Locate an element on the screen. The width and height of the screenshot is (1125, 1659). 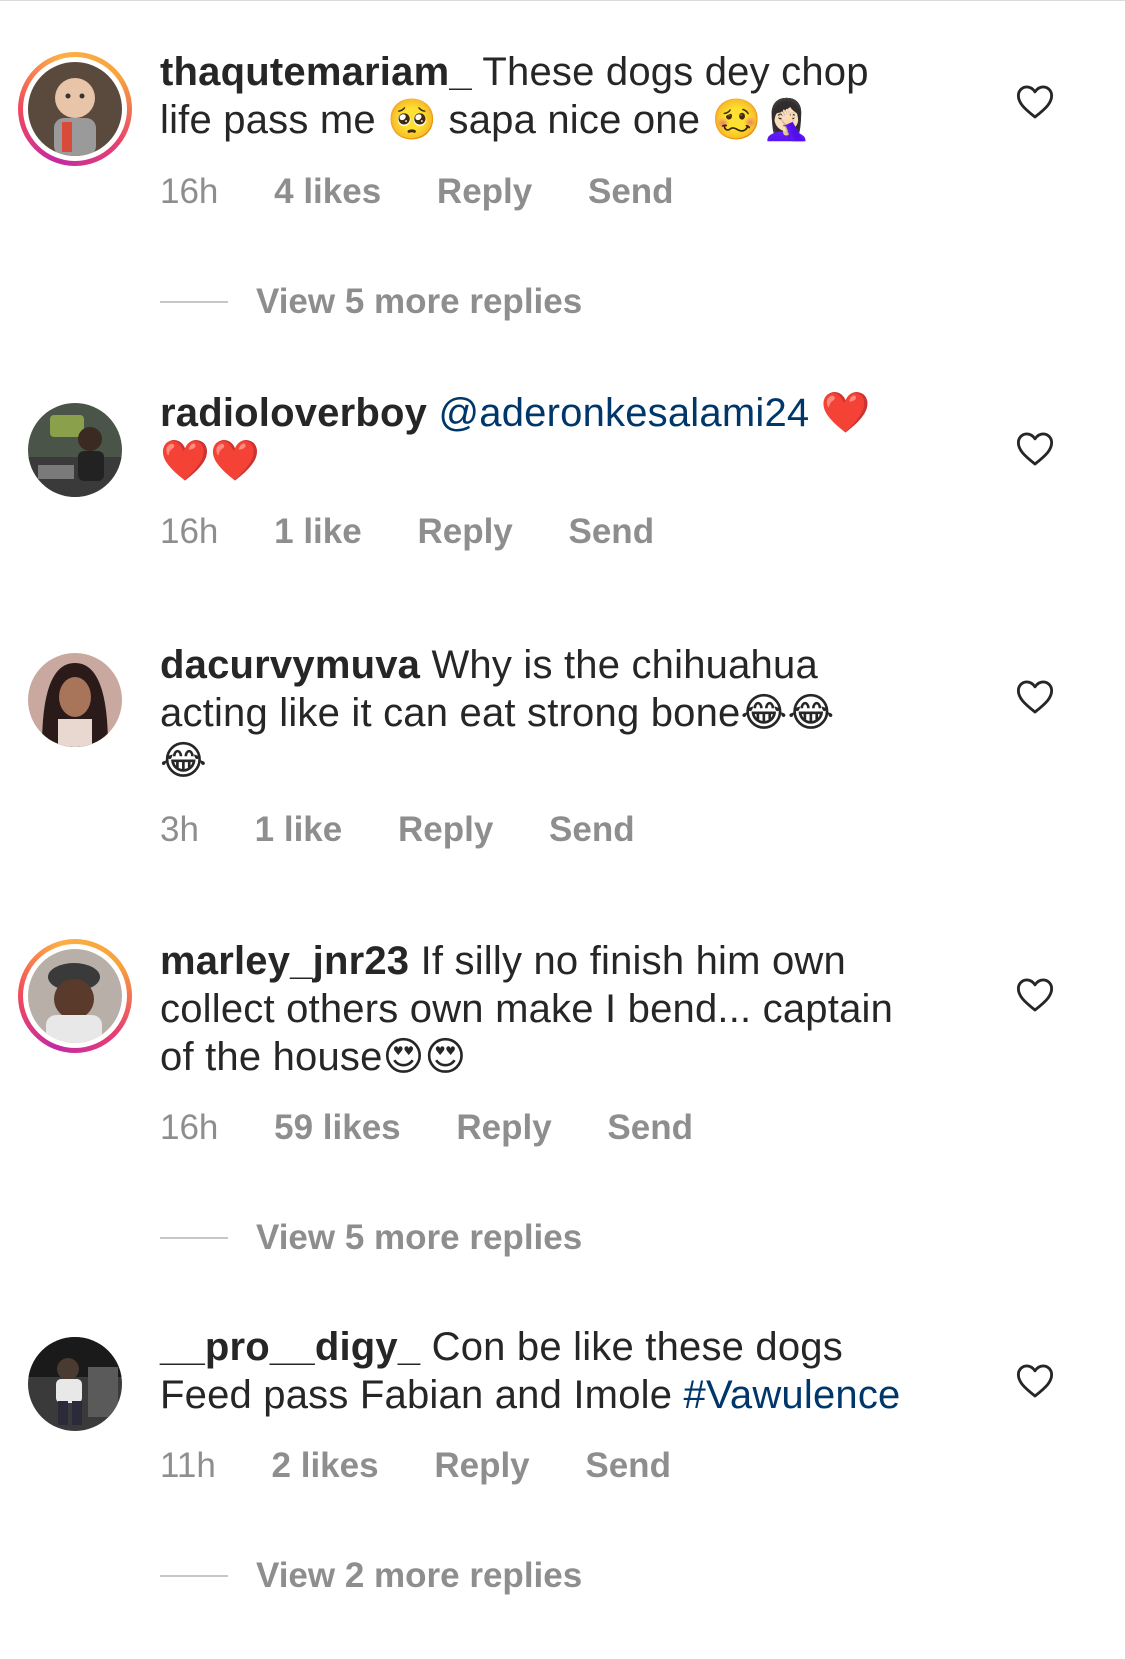
comment-username: __pro__digy_ is located at coordinates (290, 1347).